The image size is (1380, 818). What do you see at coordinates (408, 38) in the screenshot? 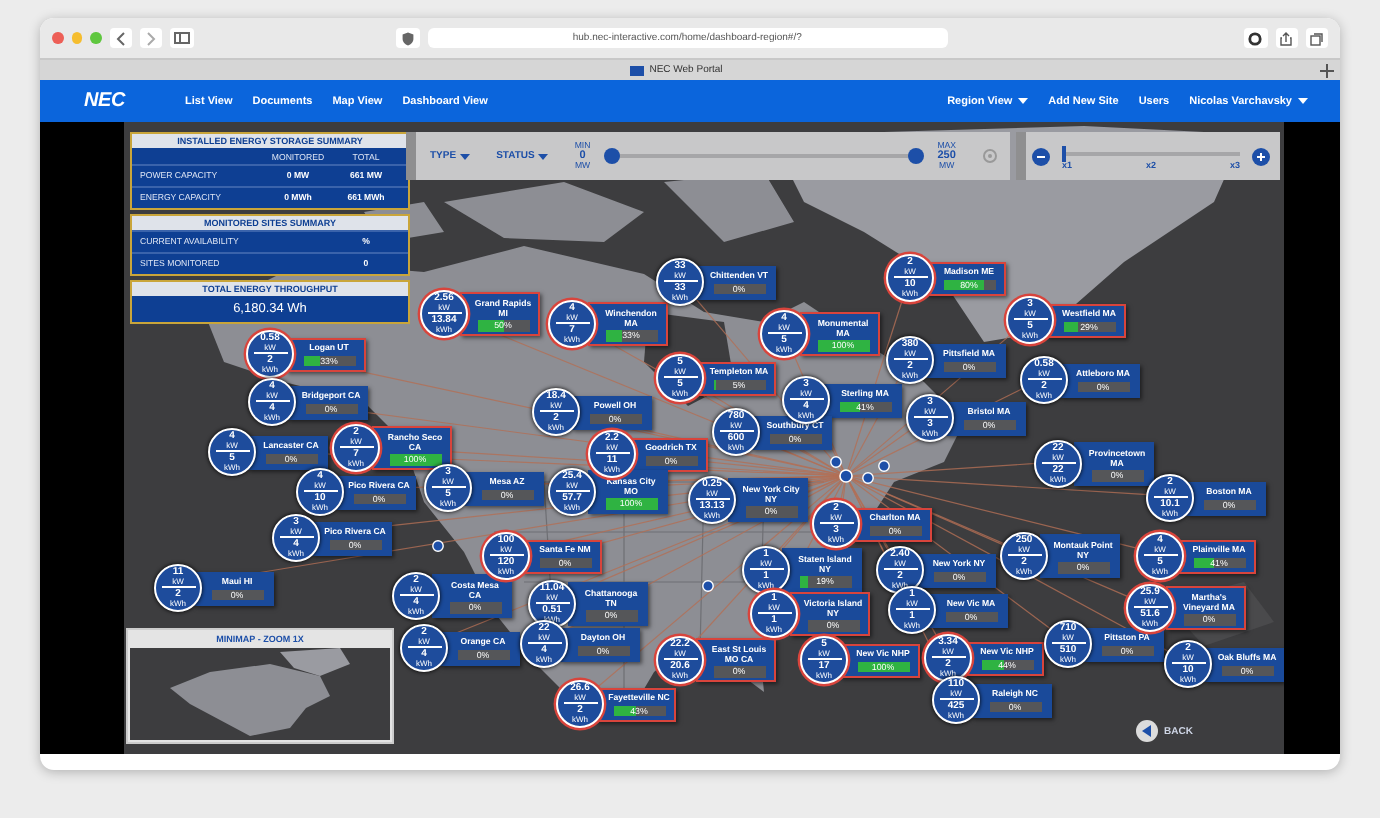
I see `shield-icon` at bounding box center [408, 38].